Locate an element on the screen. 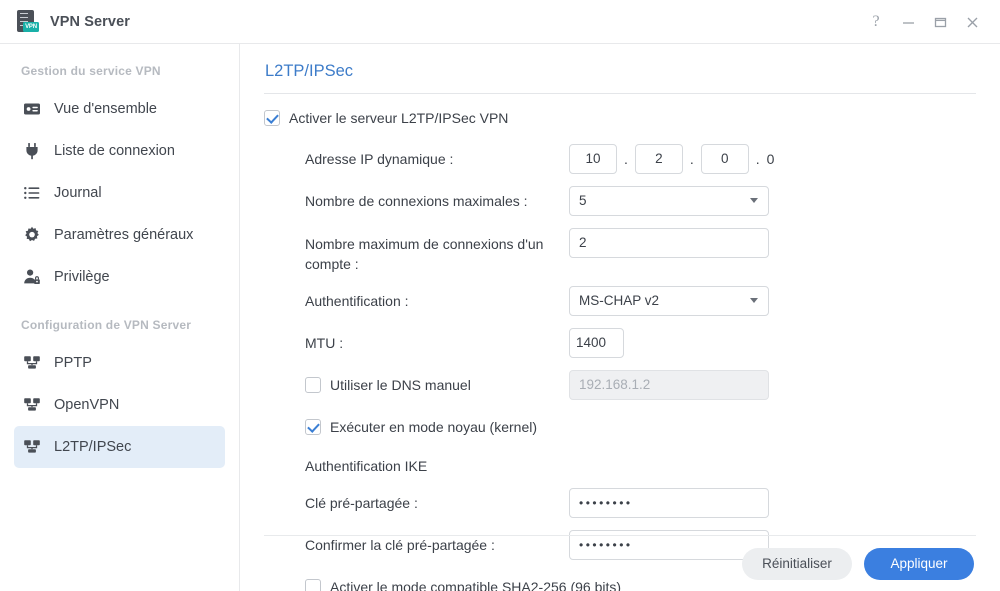  sidebar-item-overview: Vue d'ensemble is located at coordinates (119, 109).